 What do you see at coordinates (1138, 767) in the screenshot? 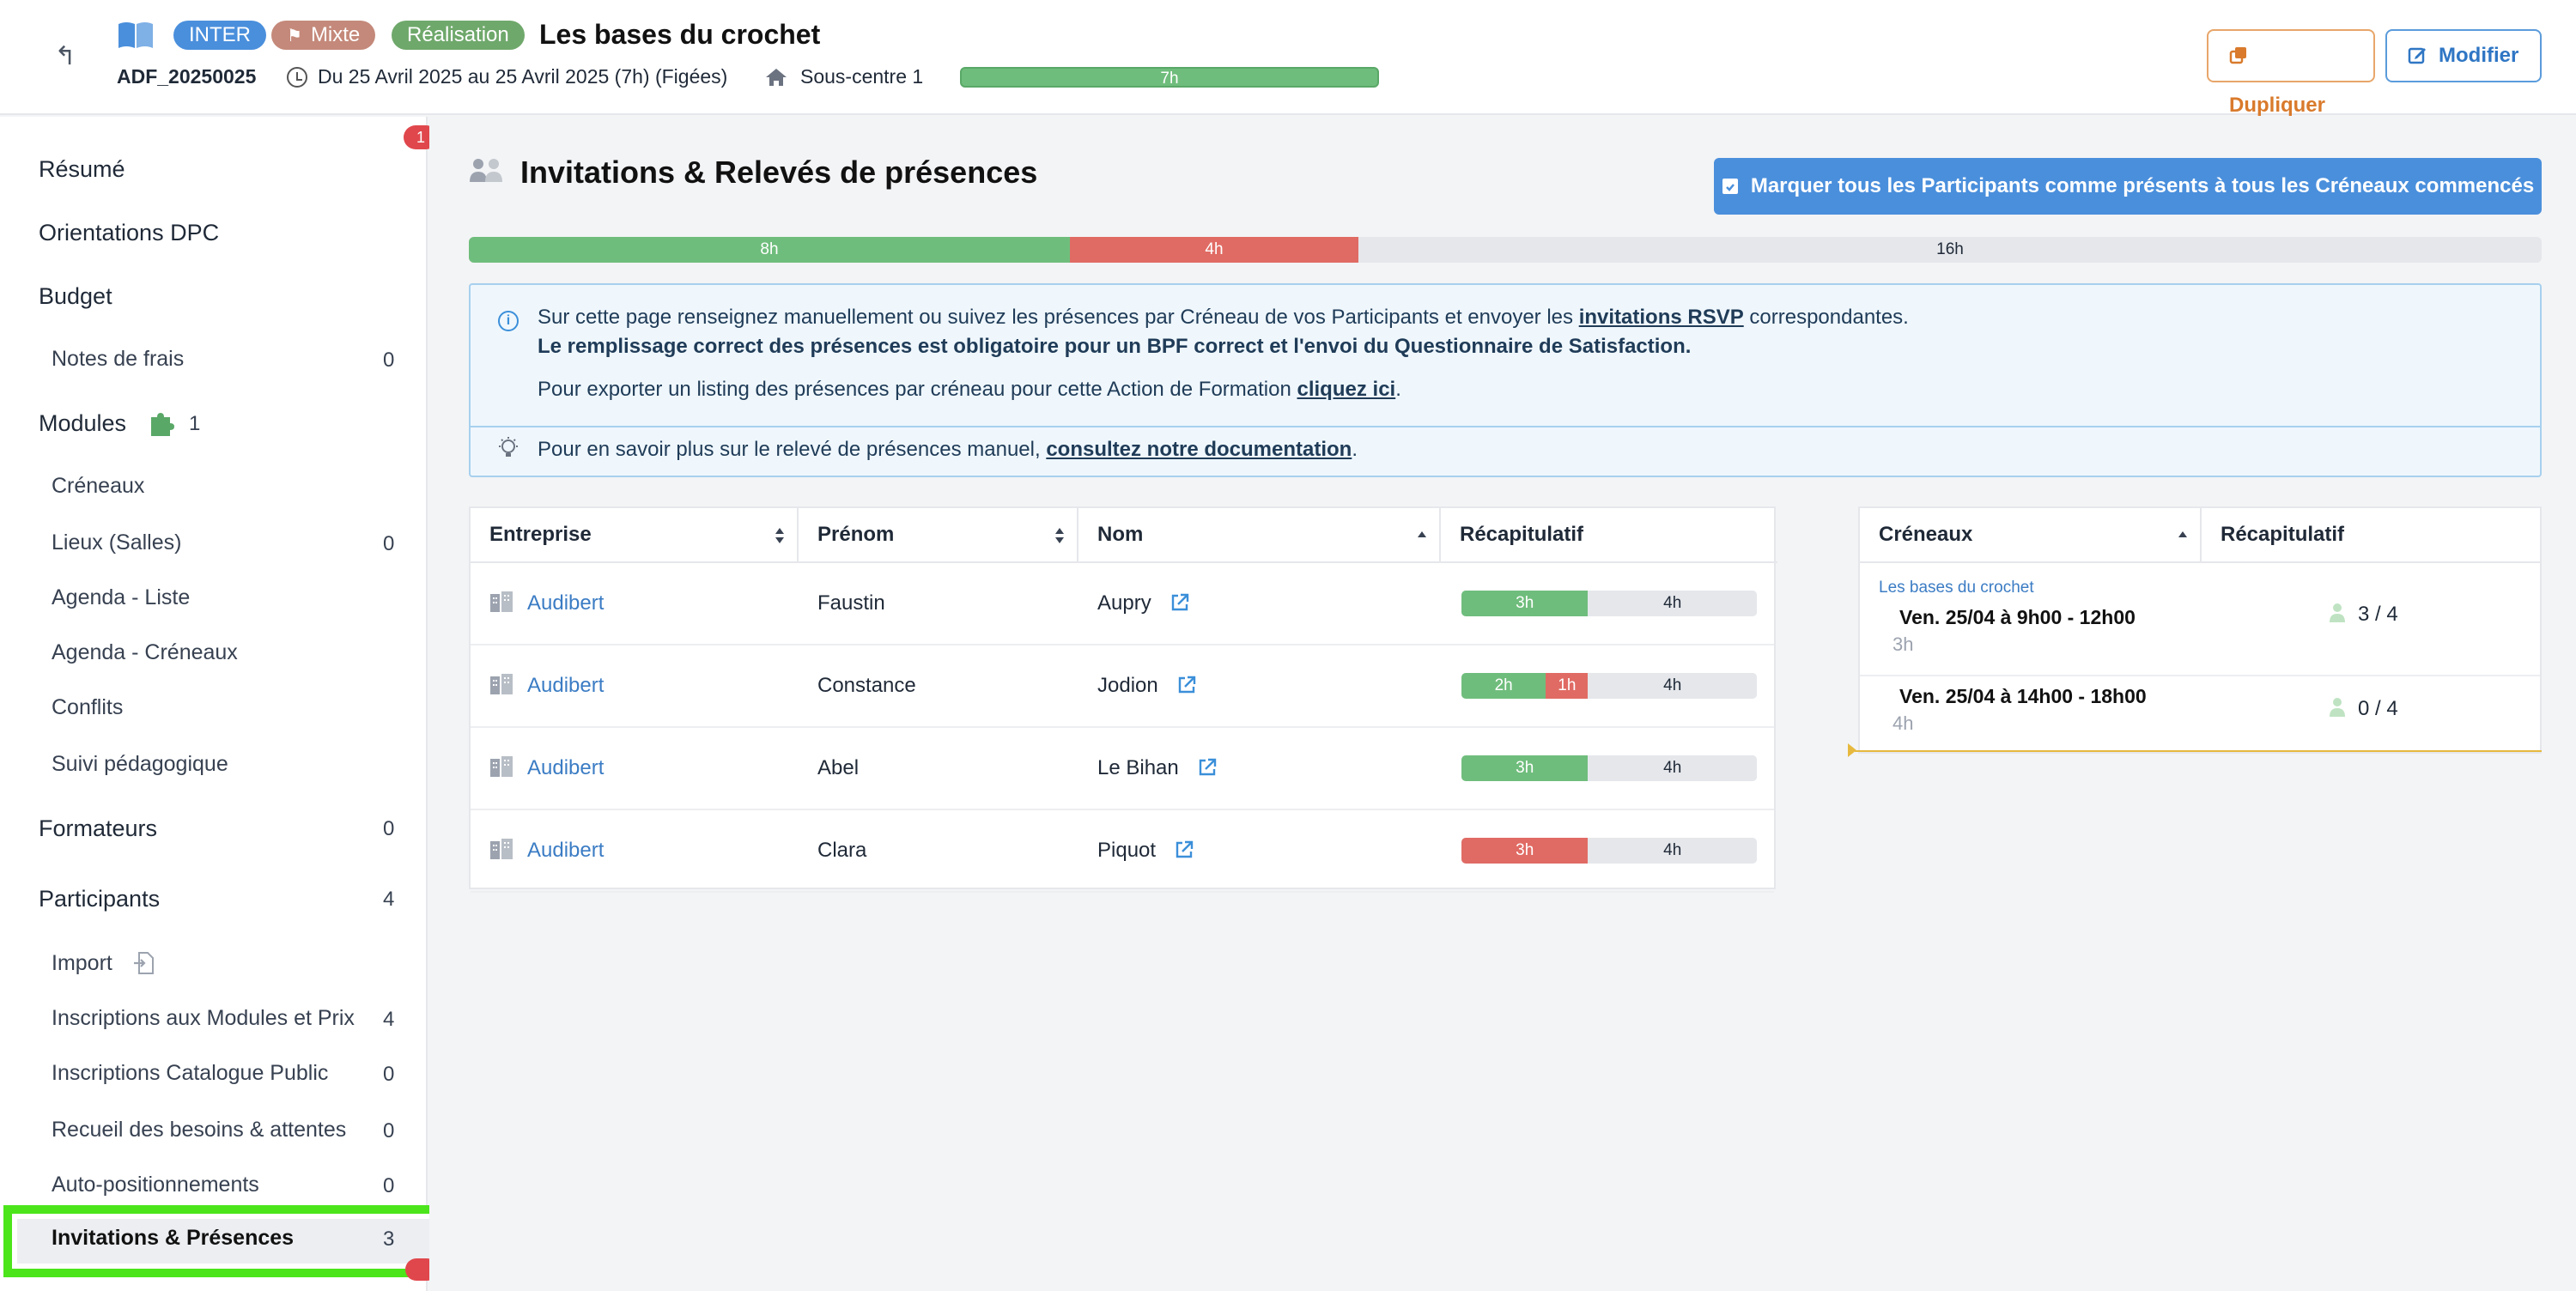
I see `participant-lastname: Le Bihan` at bounding box center [1138, 767].